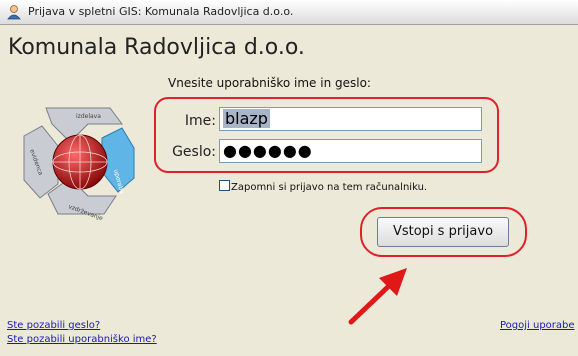 The image size is (578, 356). Describe the element at coordinates (224, 185) in the screenshot. I see `remember-checkbox` at that location.